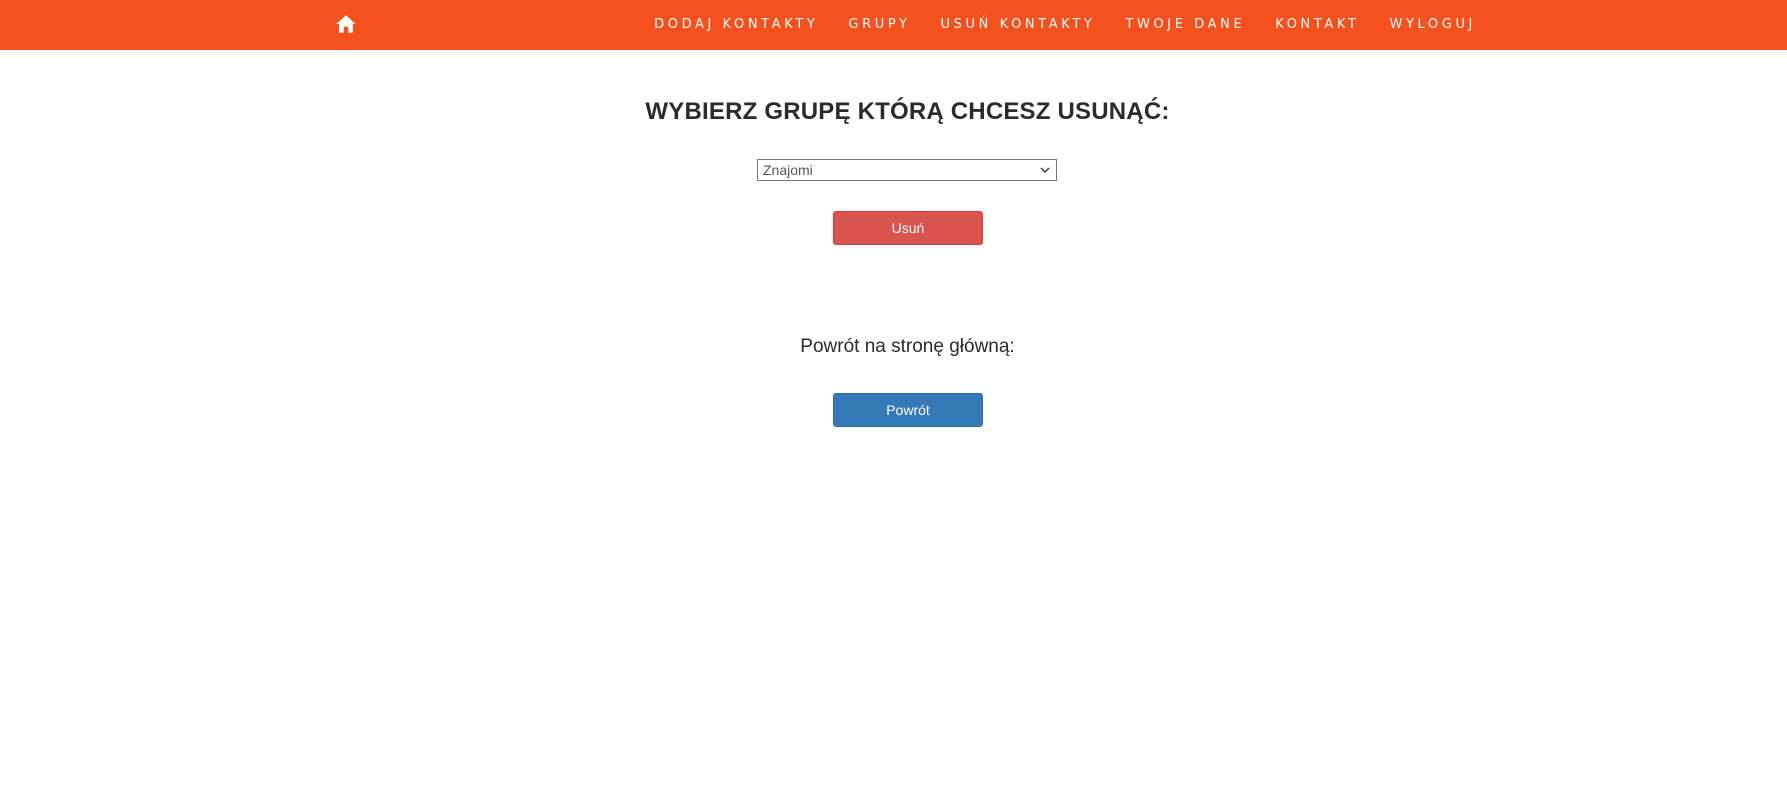 Image resolution: width=1787 pixels, height=812 pixels. I want to click on chevron-down-icon, so click(1045, 170).